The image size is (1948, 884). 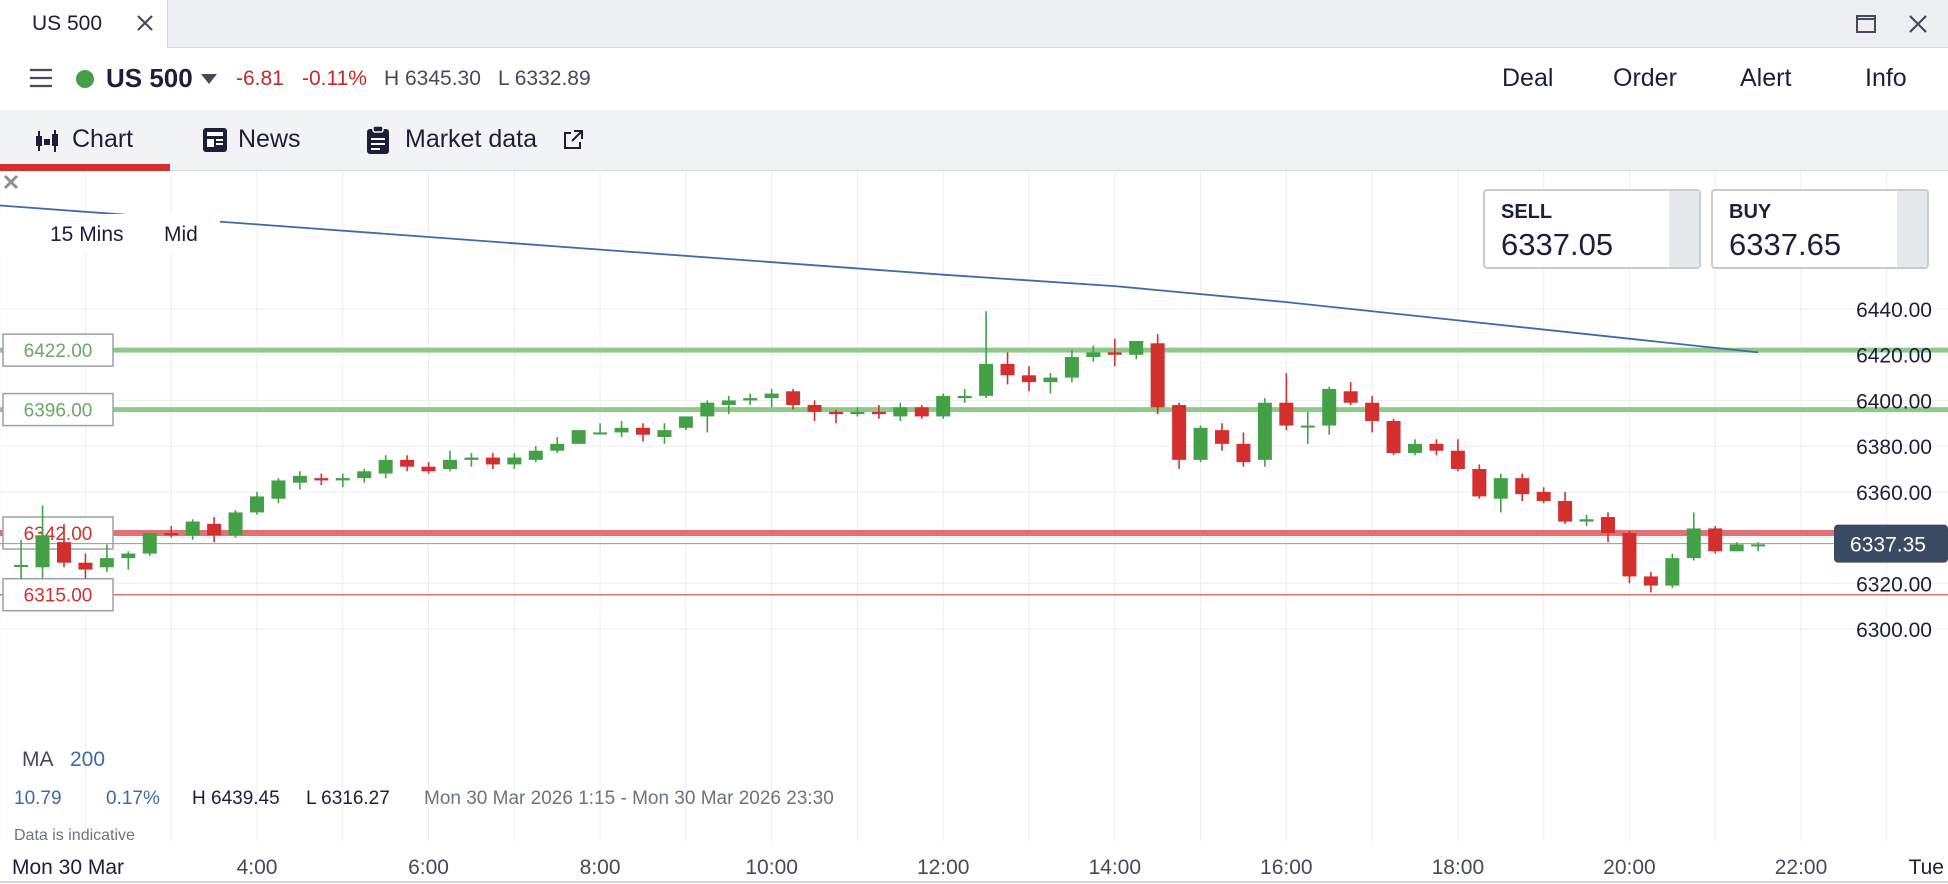 I want to click on buy-price: 6337.65, so click(x=1785, y=244).